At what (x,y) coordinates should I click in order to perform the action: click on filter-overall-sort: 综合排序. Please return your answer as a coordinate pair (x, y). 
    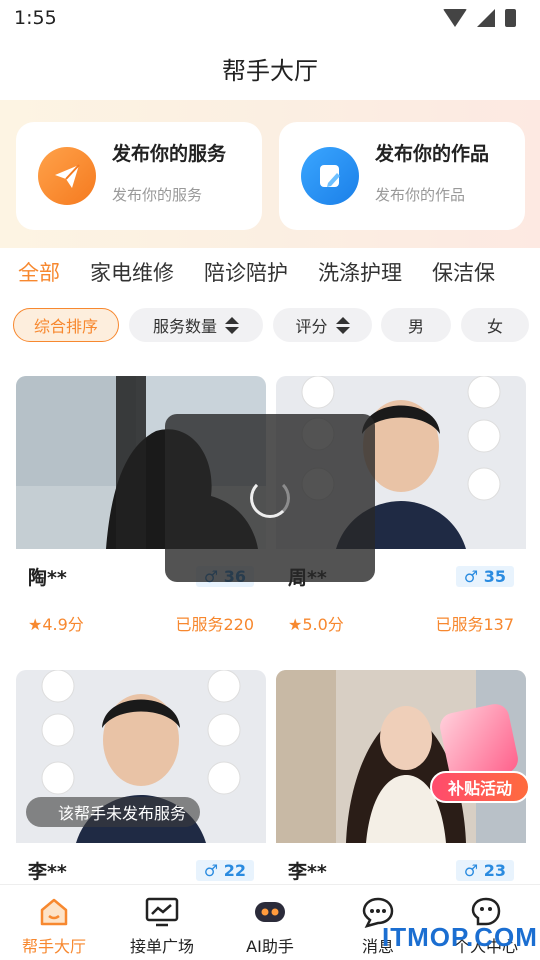
    Looking at the image, I should click on (66, 325).